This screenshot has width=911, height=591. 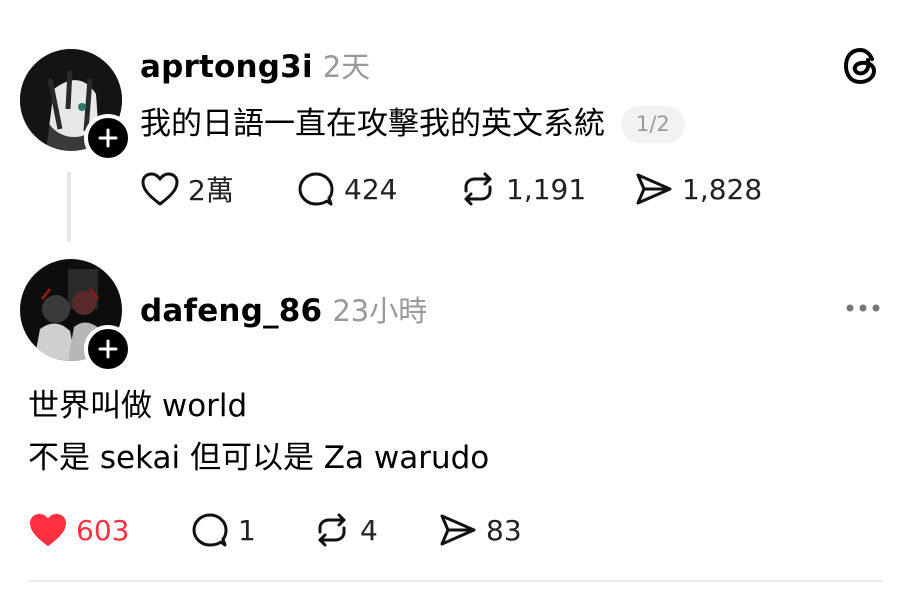 I want to click on post-text-line: 不是 sekai 但可以是 Za warudo, so click(x=259, y=458).